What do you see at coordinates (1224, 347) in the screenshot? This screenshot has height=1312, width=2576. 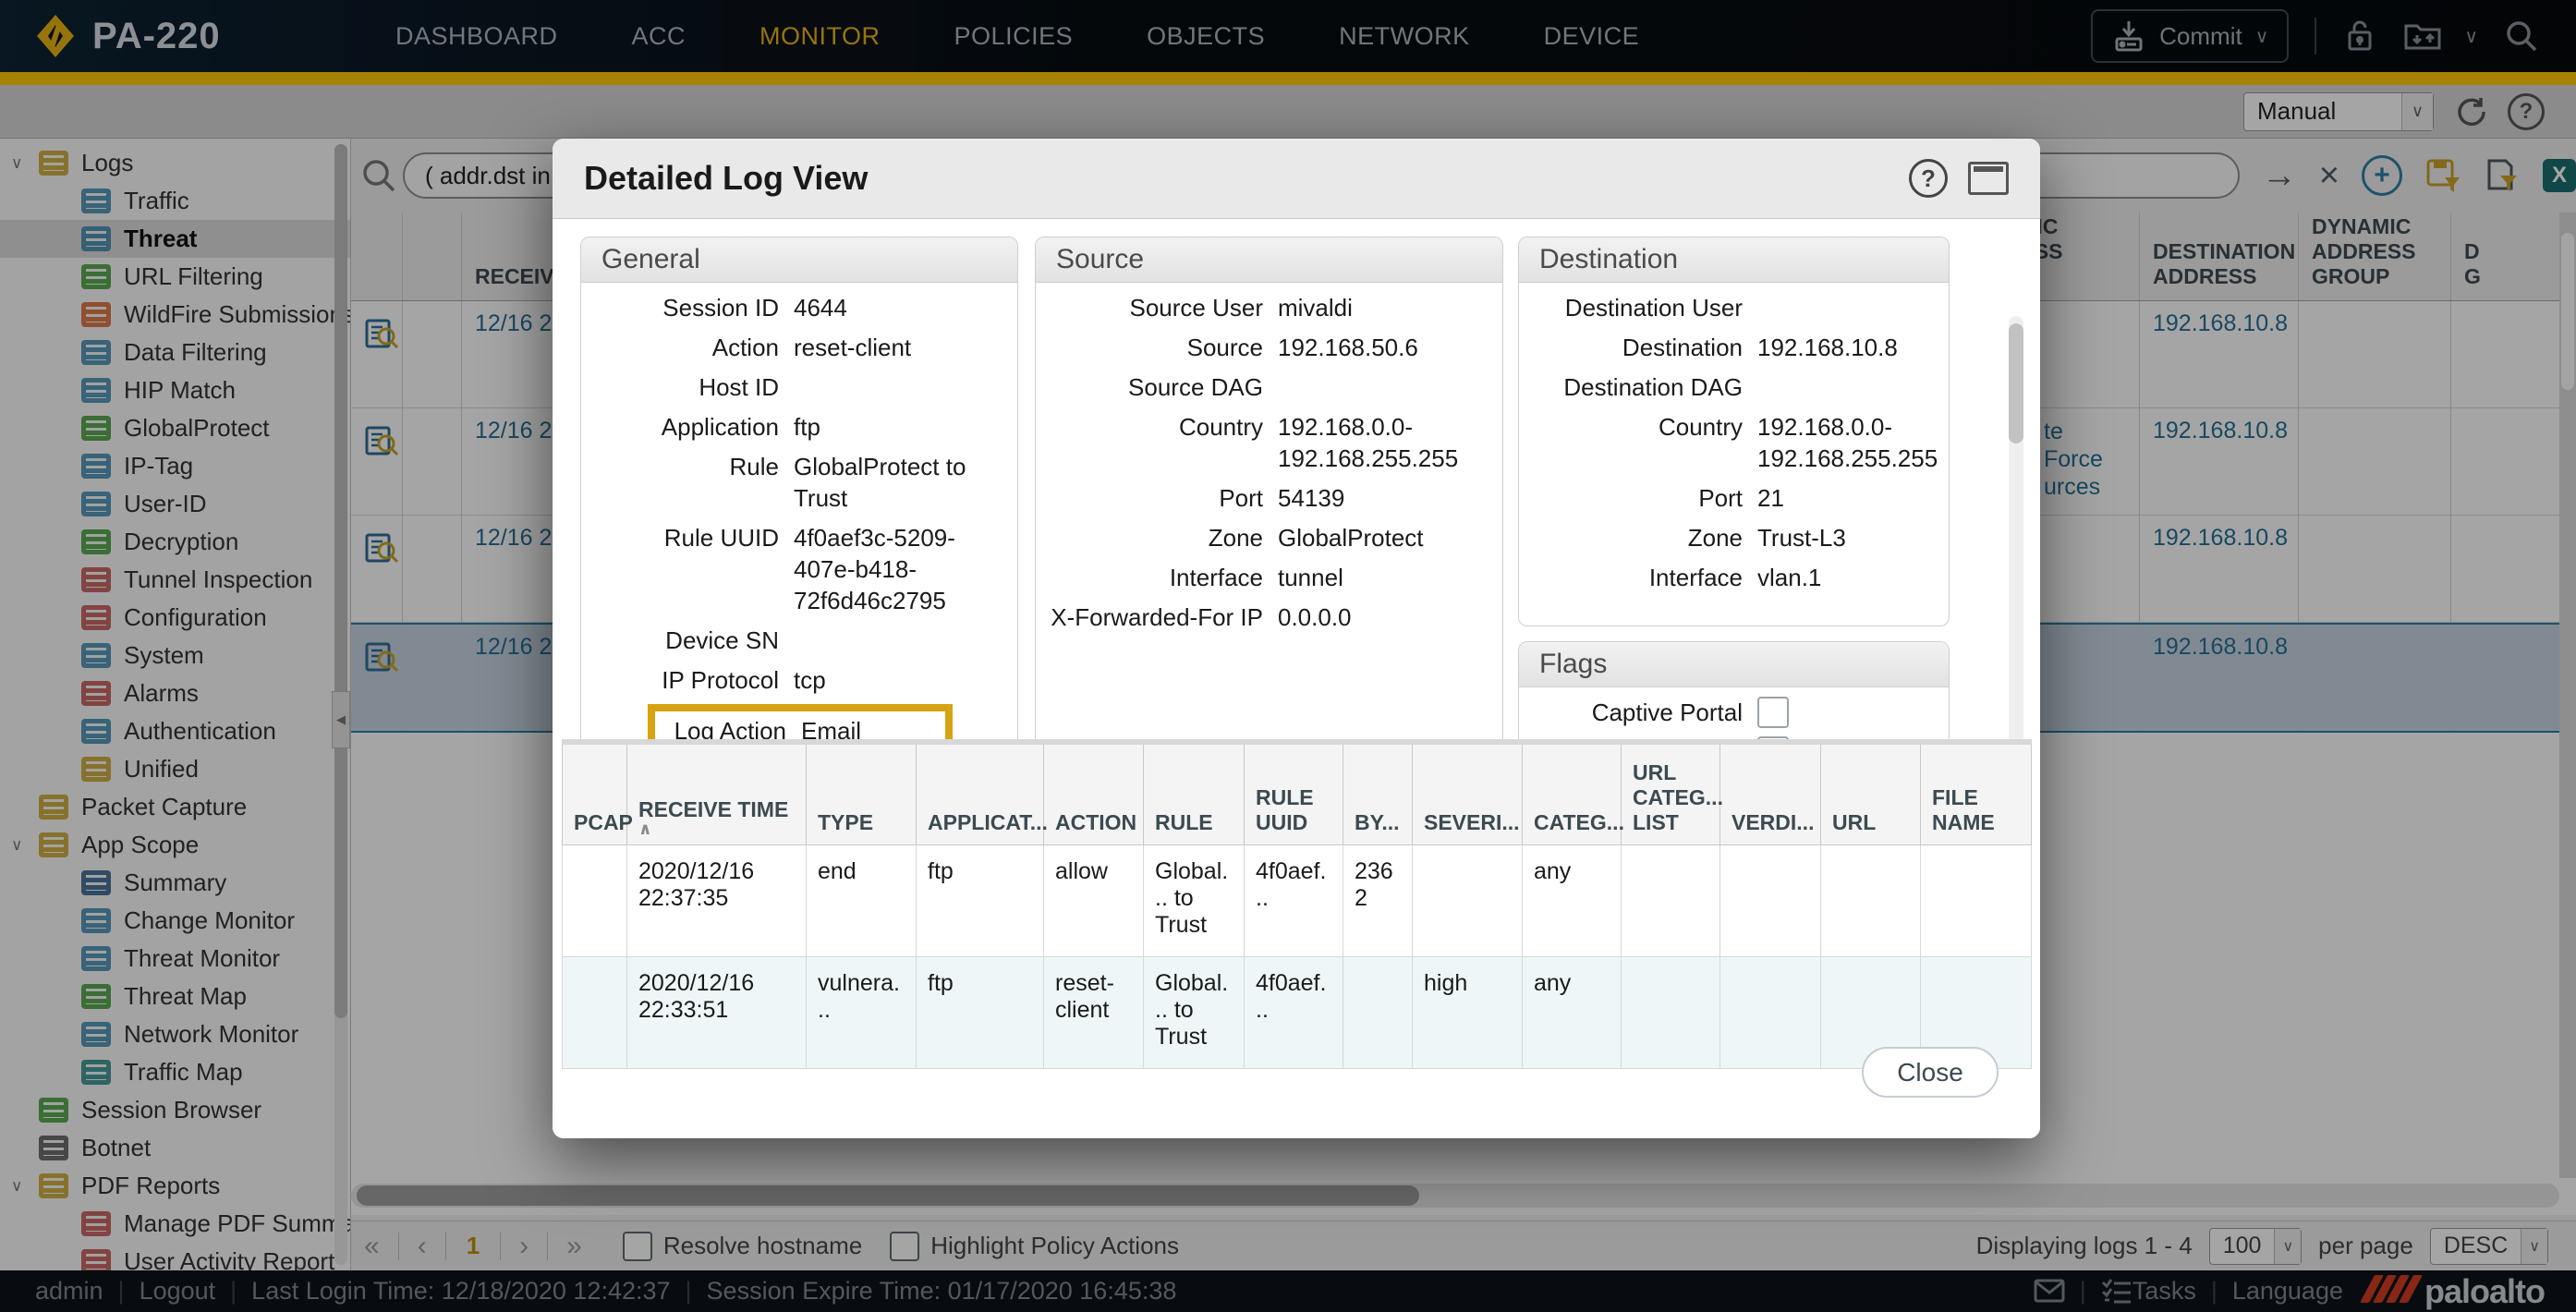 I see `field-label: Source` at bounding box center [1224, 347].